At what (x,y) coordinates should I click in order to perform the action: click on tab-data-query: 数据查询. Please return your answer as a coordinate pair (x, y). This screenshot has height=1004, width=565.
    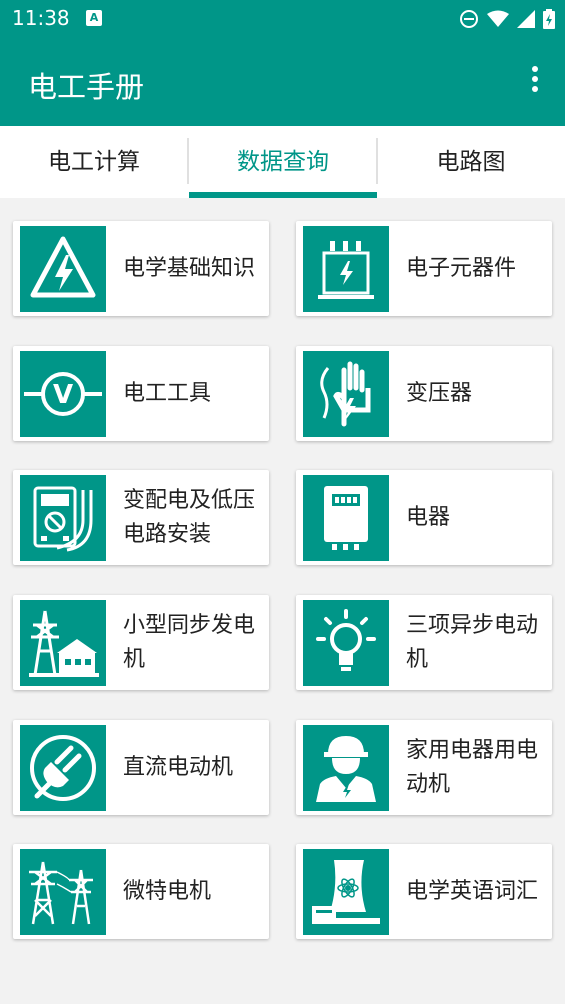
    Looking at the image, I should click on (283, 162).